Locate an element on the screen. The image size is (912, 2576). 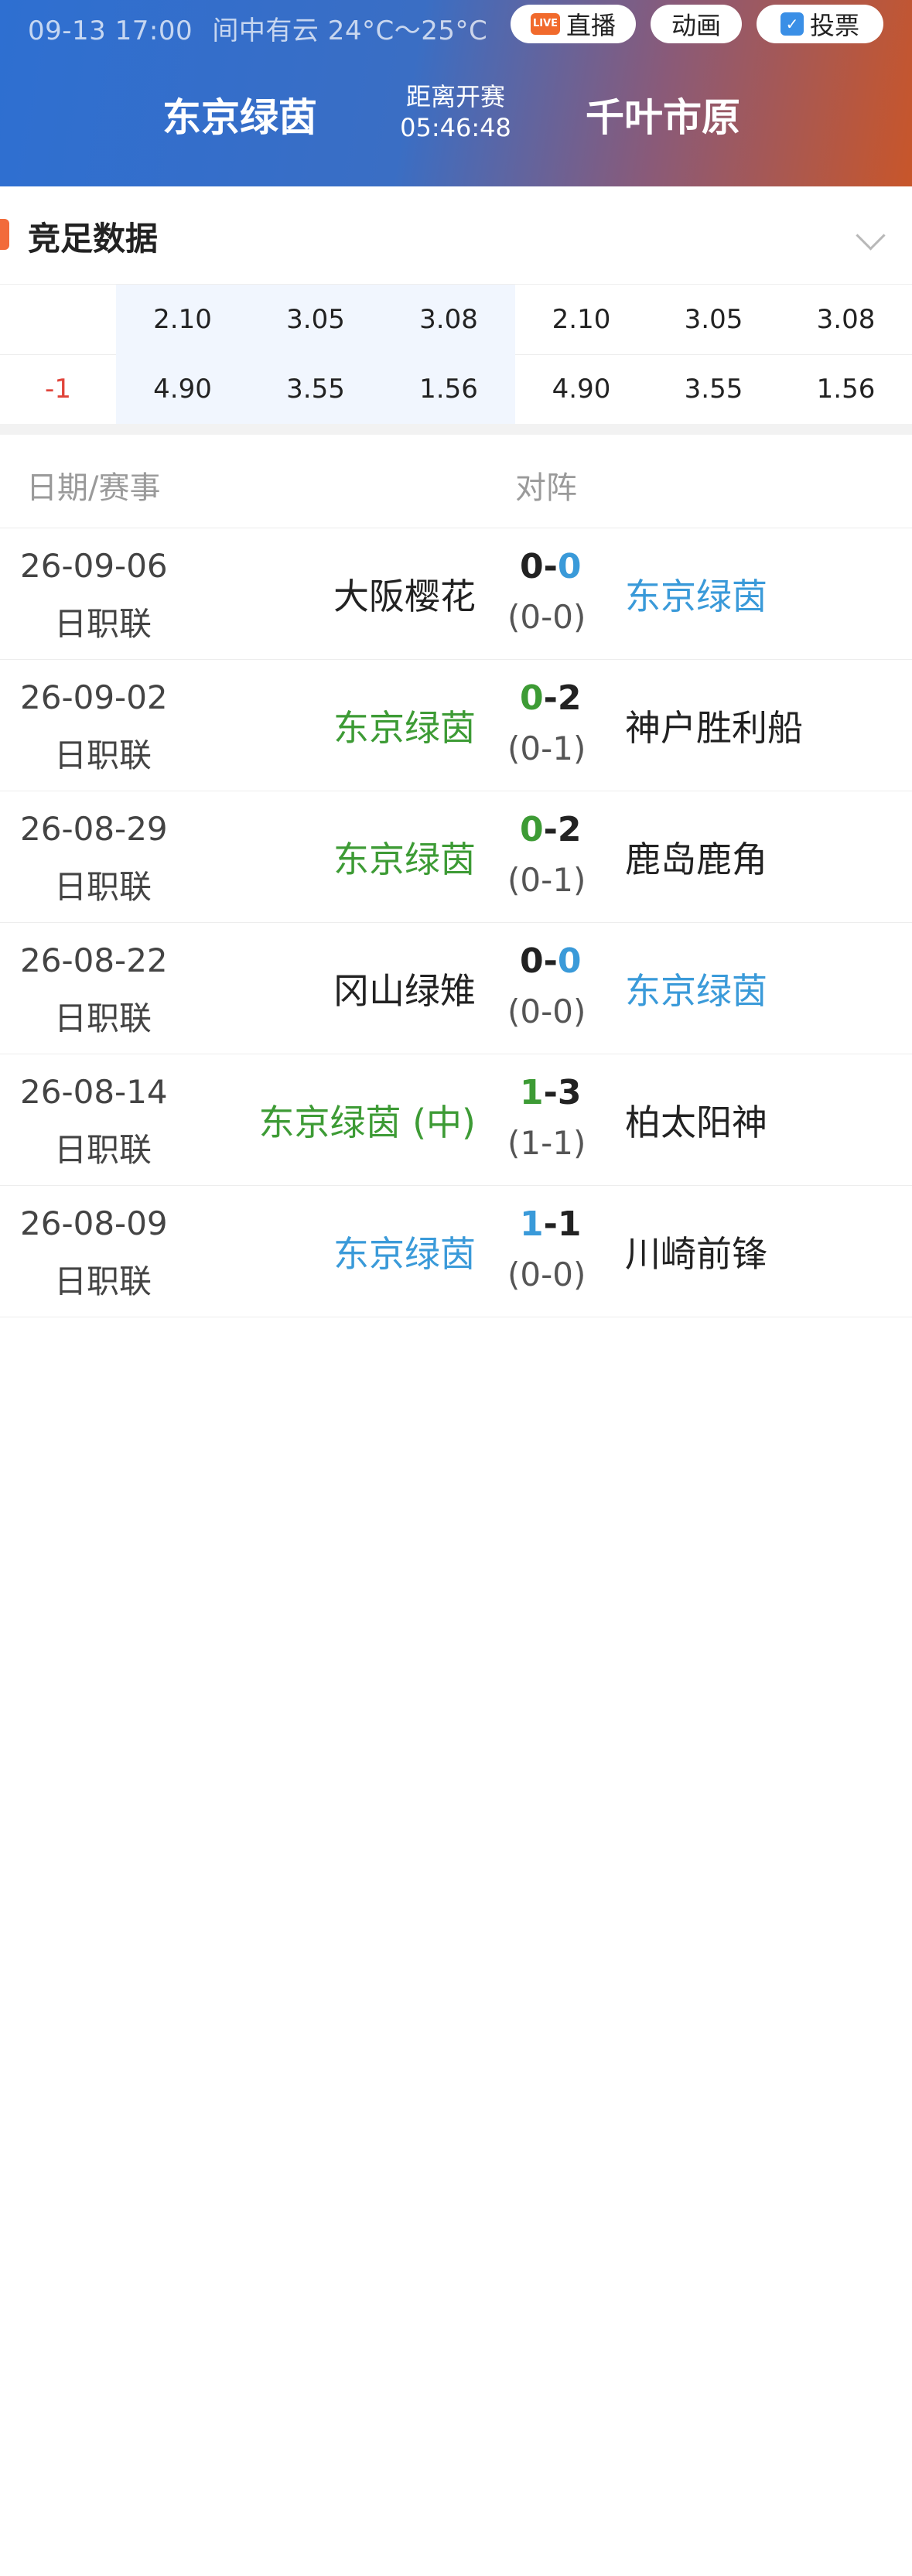
match-date: 26-08-29 is located at coordinates (94, 829).